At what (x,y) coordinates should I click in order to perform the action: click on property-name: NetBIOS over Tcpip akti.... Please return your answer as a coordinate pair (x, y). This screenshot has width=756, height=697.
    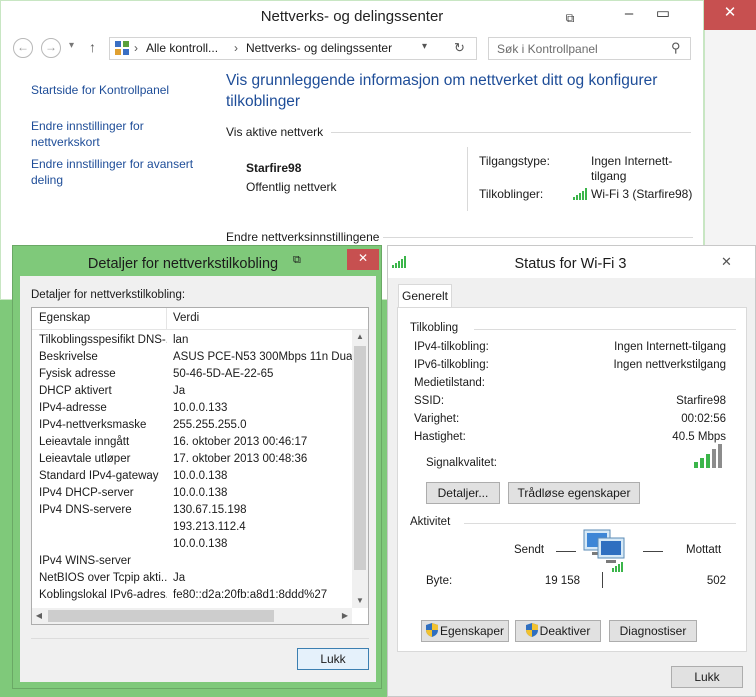
    Looking at the image, I should click on (103, 578).